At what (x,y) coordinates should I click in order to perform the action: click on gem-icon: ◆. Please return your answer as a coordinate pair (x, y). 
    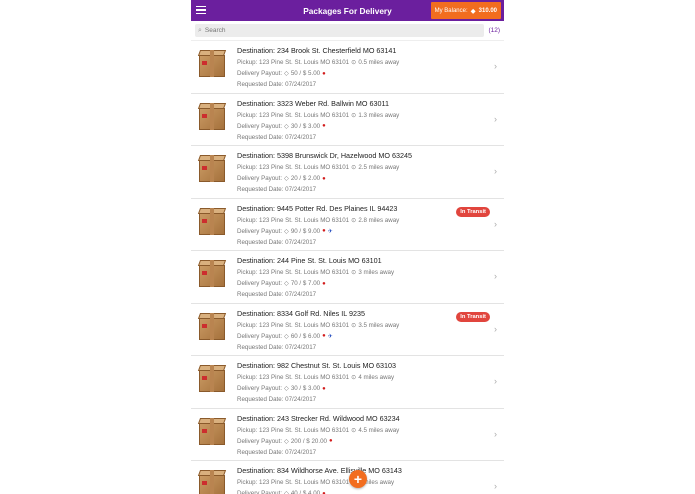
    Looking at the image, I should click on (473, 11).